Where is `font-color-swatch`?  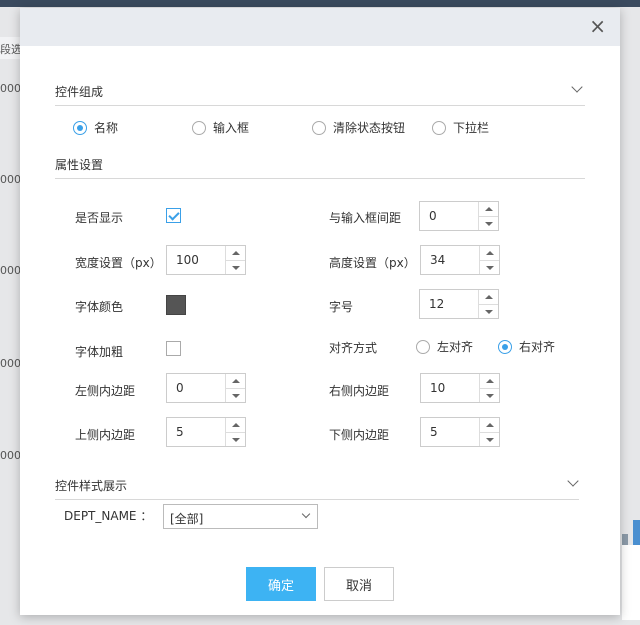 font-color-swatch is located at coordinates (176, 305).